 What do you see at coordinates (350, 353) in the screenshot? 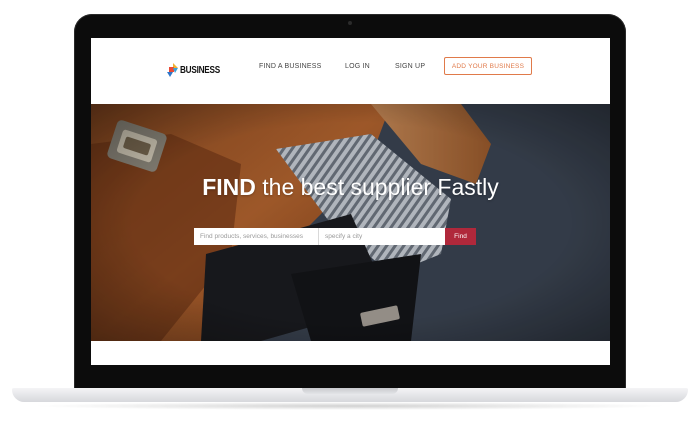
I see `content-below-hero` at bounding box center [350, 353].